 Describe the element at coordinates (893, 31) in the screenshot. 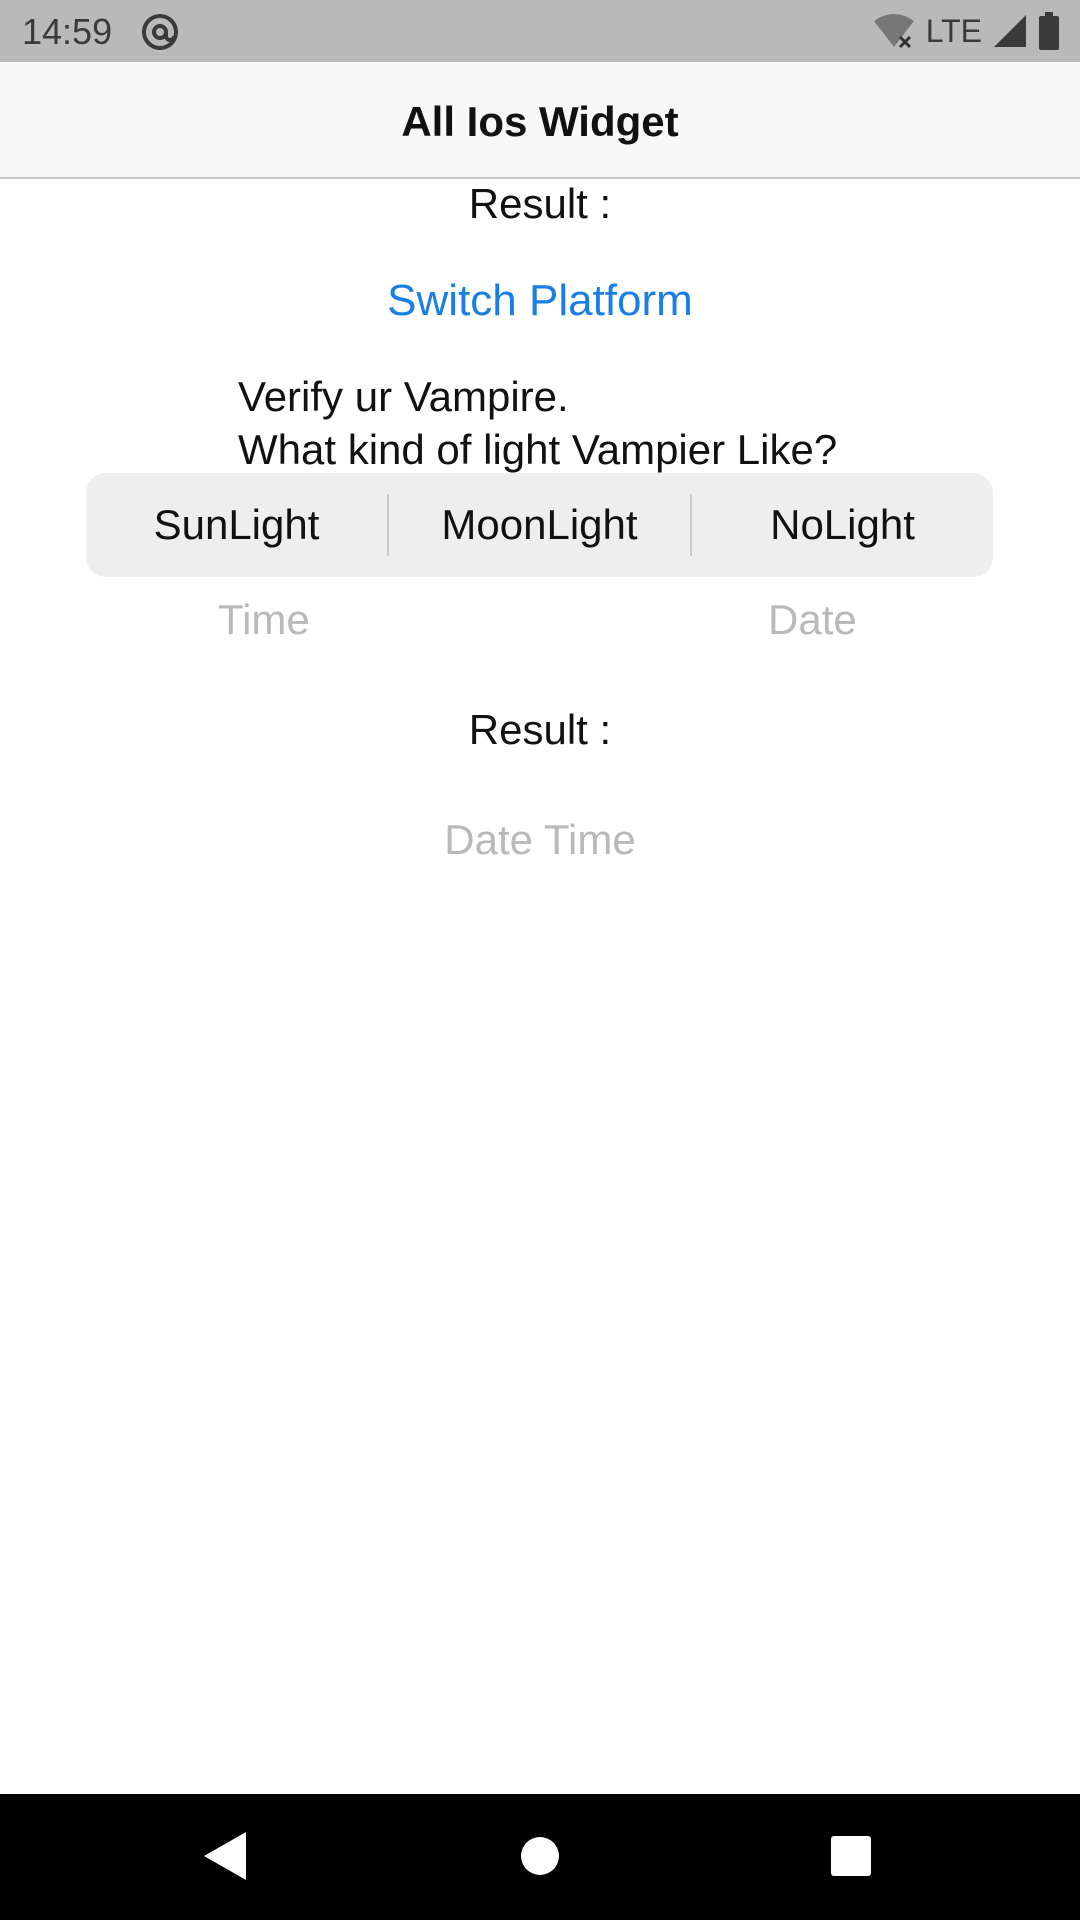

I see `wifi-off-icon` at that location.